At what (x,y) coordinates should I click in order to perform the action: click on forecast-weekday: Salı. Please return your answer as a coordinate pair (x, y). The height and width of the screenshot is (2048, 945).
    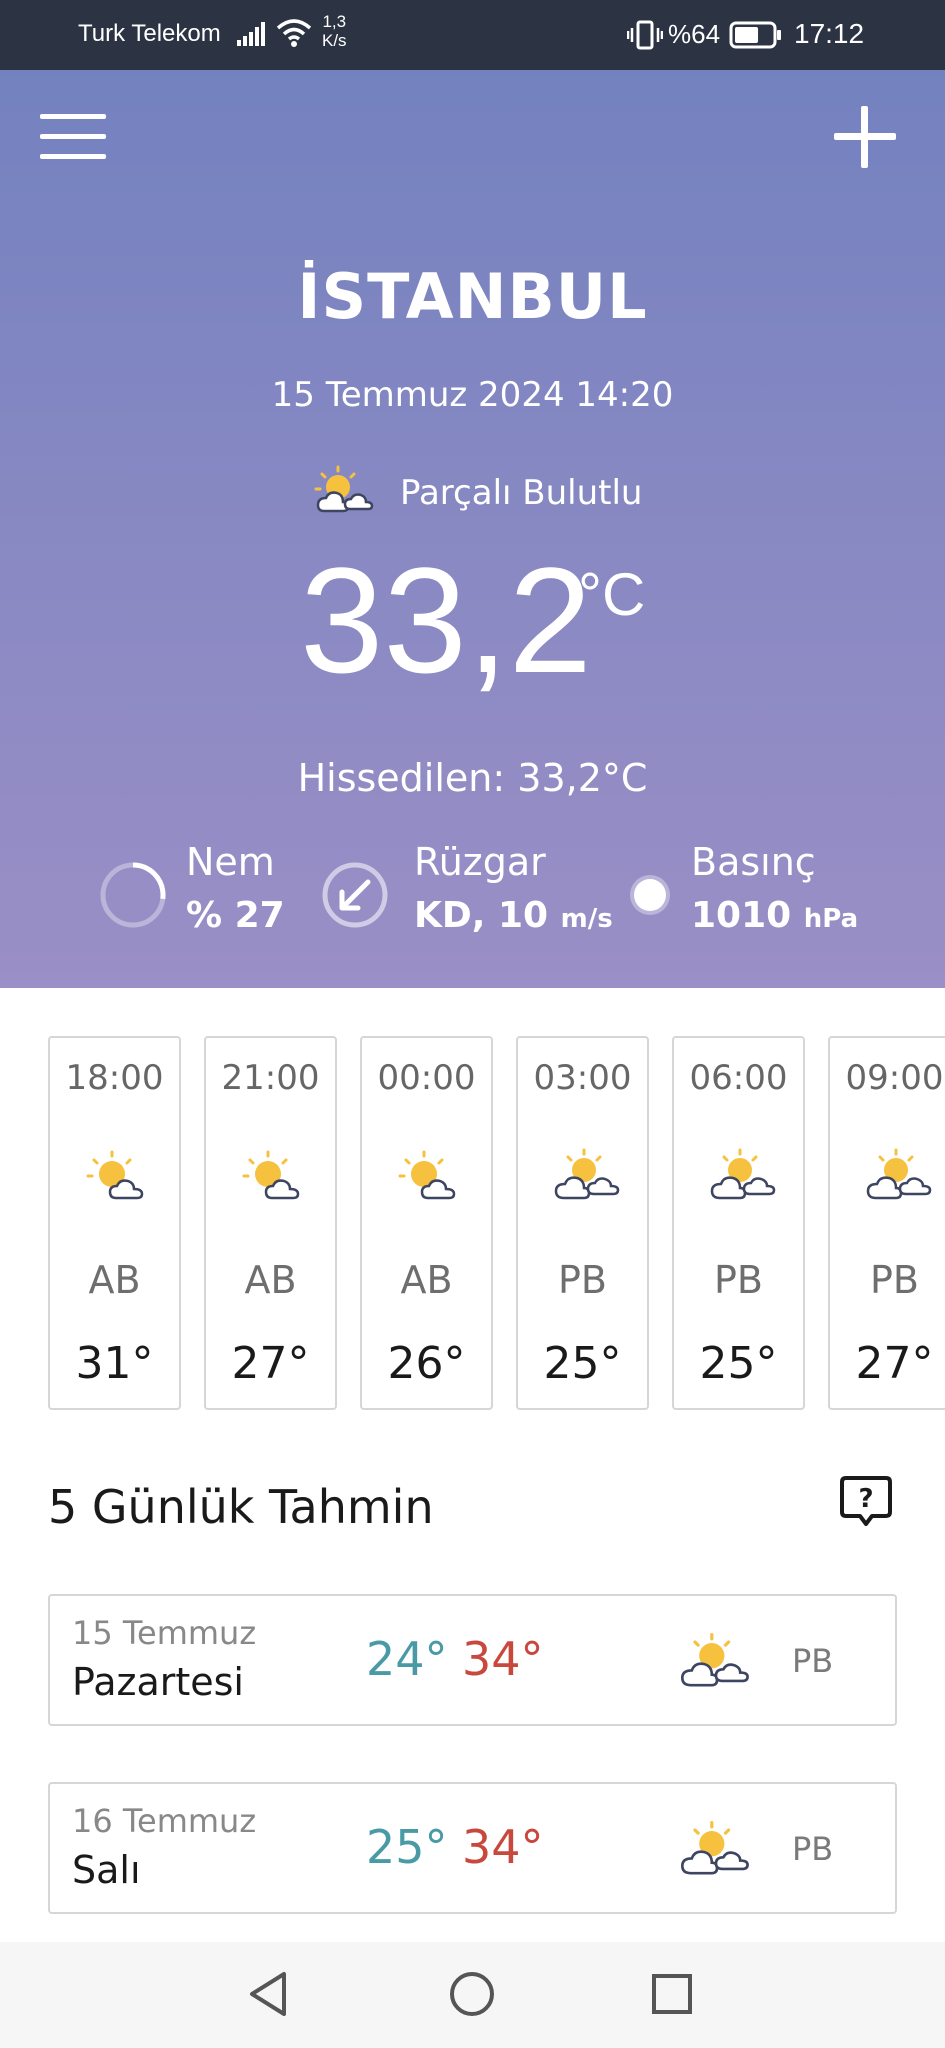
    Looking at the image, I should click on (106, 1870).